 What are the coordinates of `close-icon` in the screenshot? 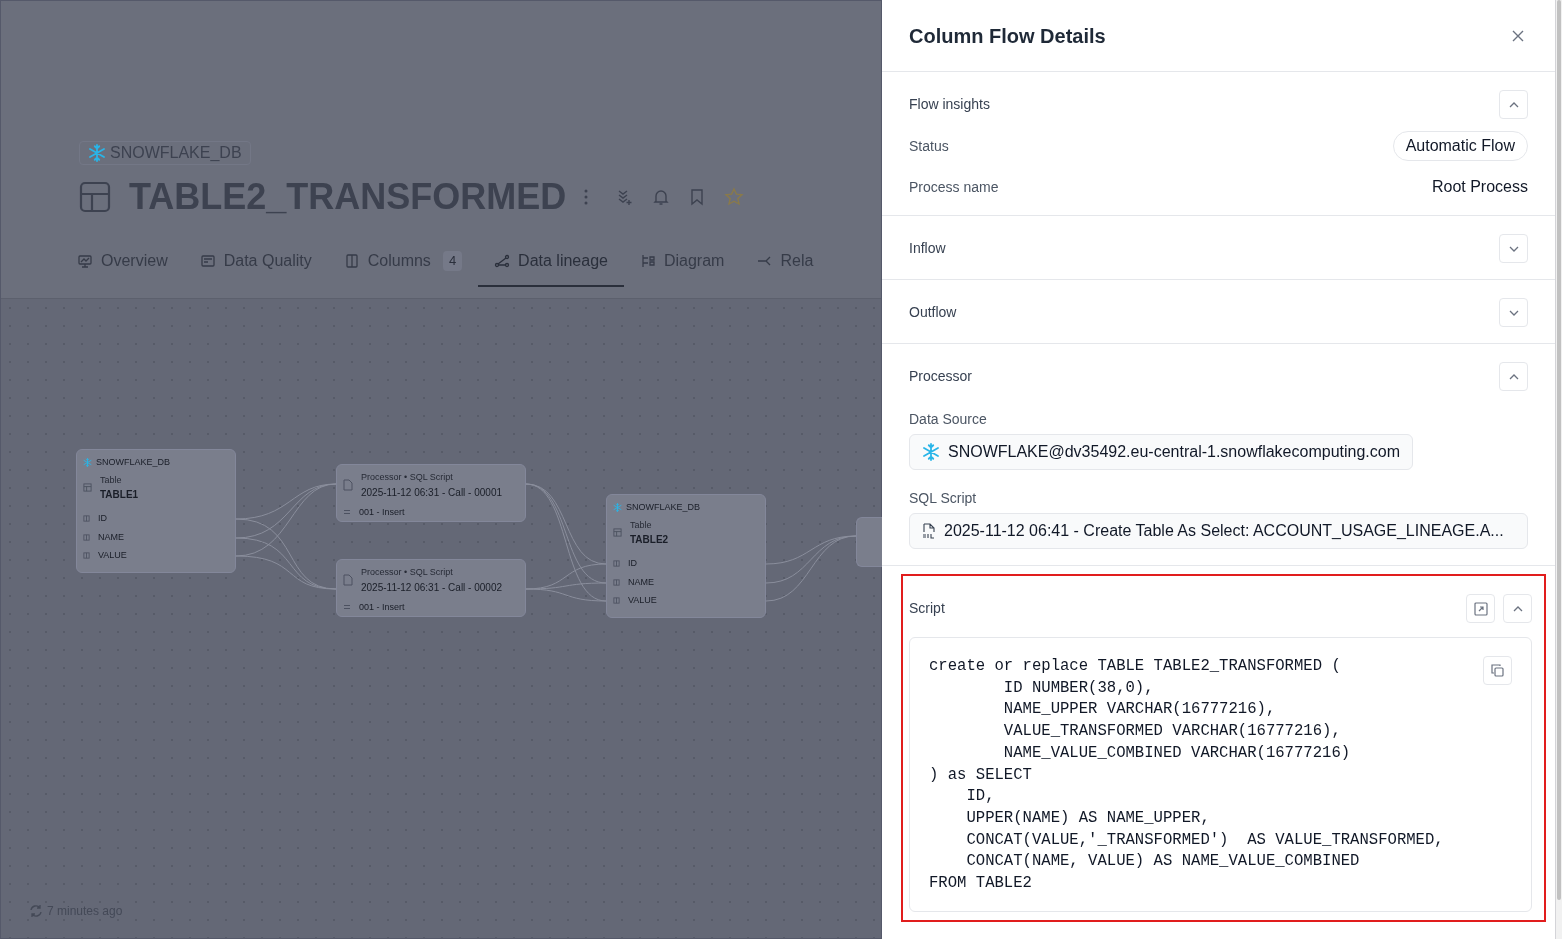 It's located at (1518, 35).